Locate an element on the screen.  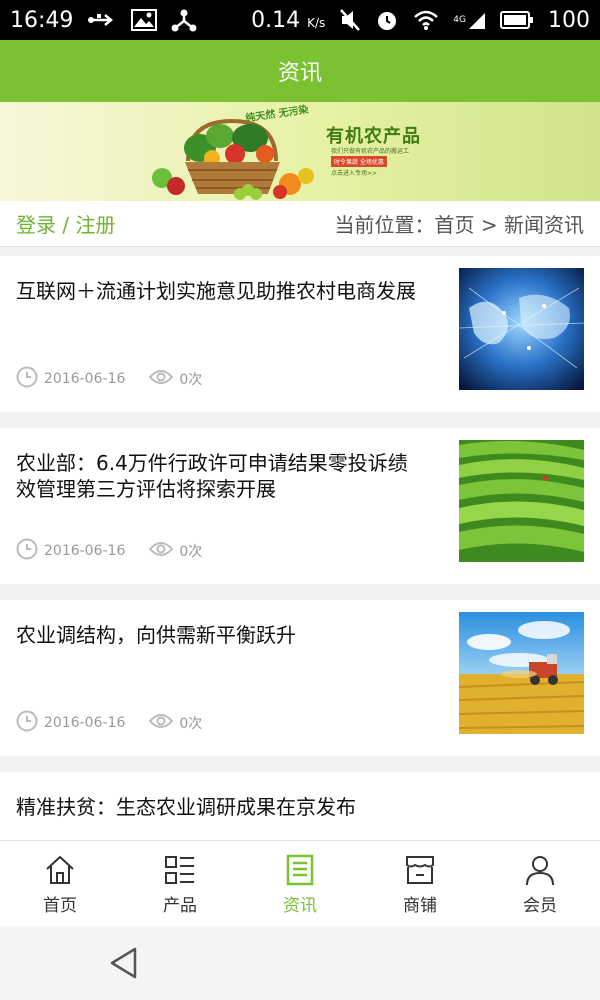
page-header: 资讯 is located at coordinates (300, 71).